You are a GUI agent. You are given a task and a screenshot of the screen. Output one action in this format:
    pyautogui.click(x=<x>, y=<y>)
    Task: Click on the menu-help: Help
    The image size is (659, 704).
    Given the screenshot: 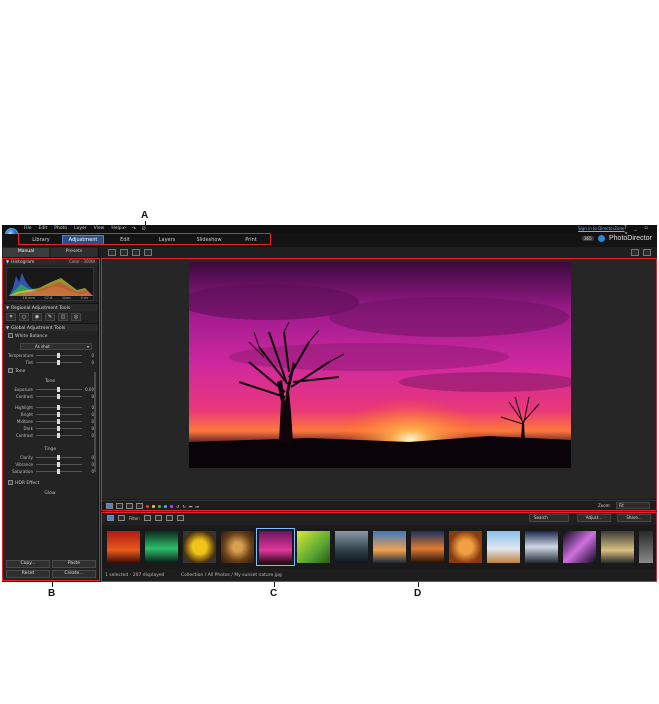 What is the action you would take?
    pyautogui.click(x=116, y=228)
    